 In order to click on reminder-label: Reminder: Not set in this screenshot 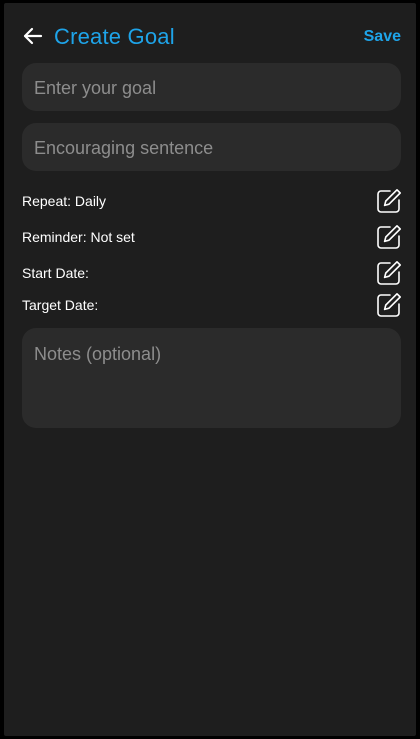, I will do `click(78, 237)`.